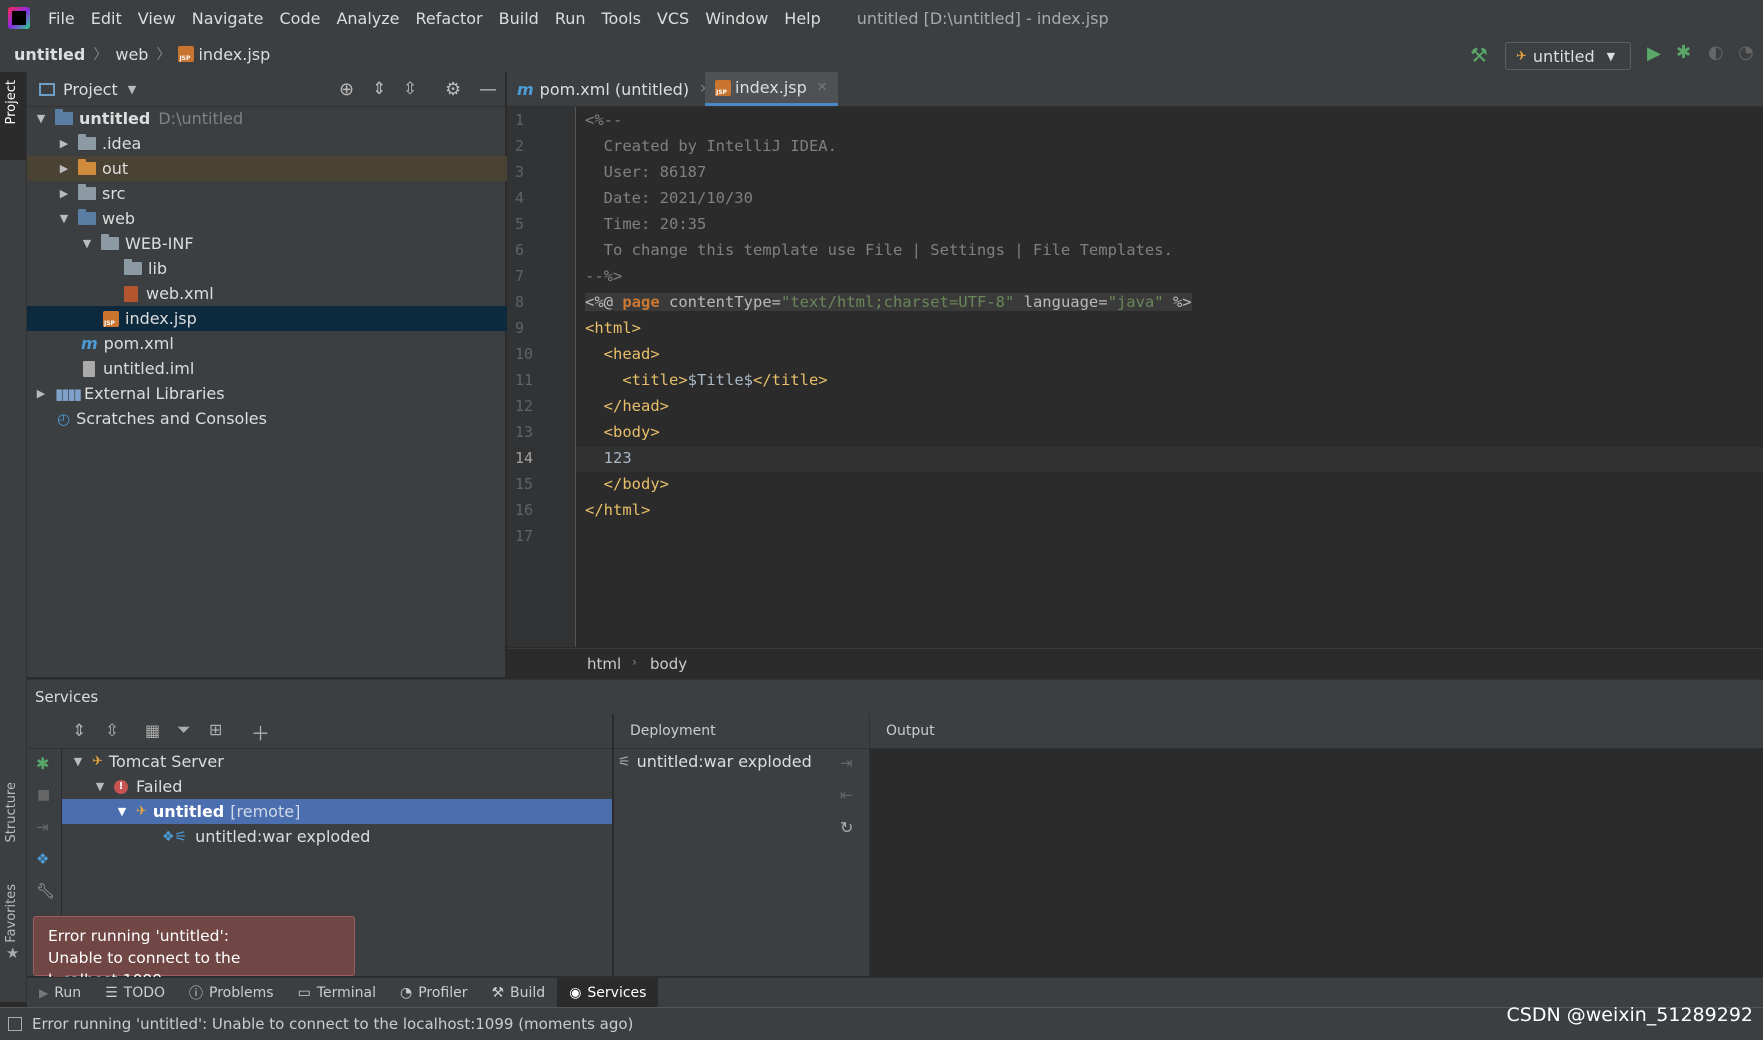 The height and width of the screenshot is (1040, 1763). I want to click on tree-item-idea: ▶ .idea, so click(281, 143).